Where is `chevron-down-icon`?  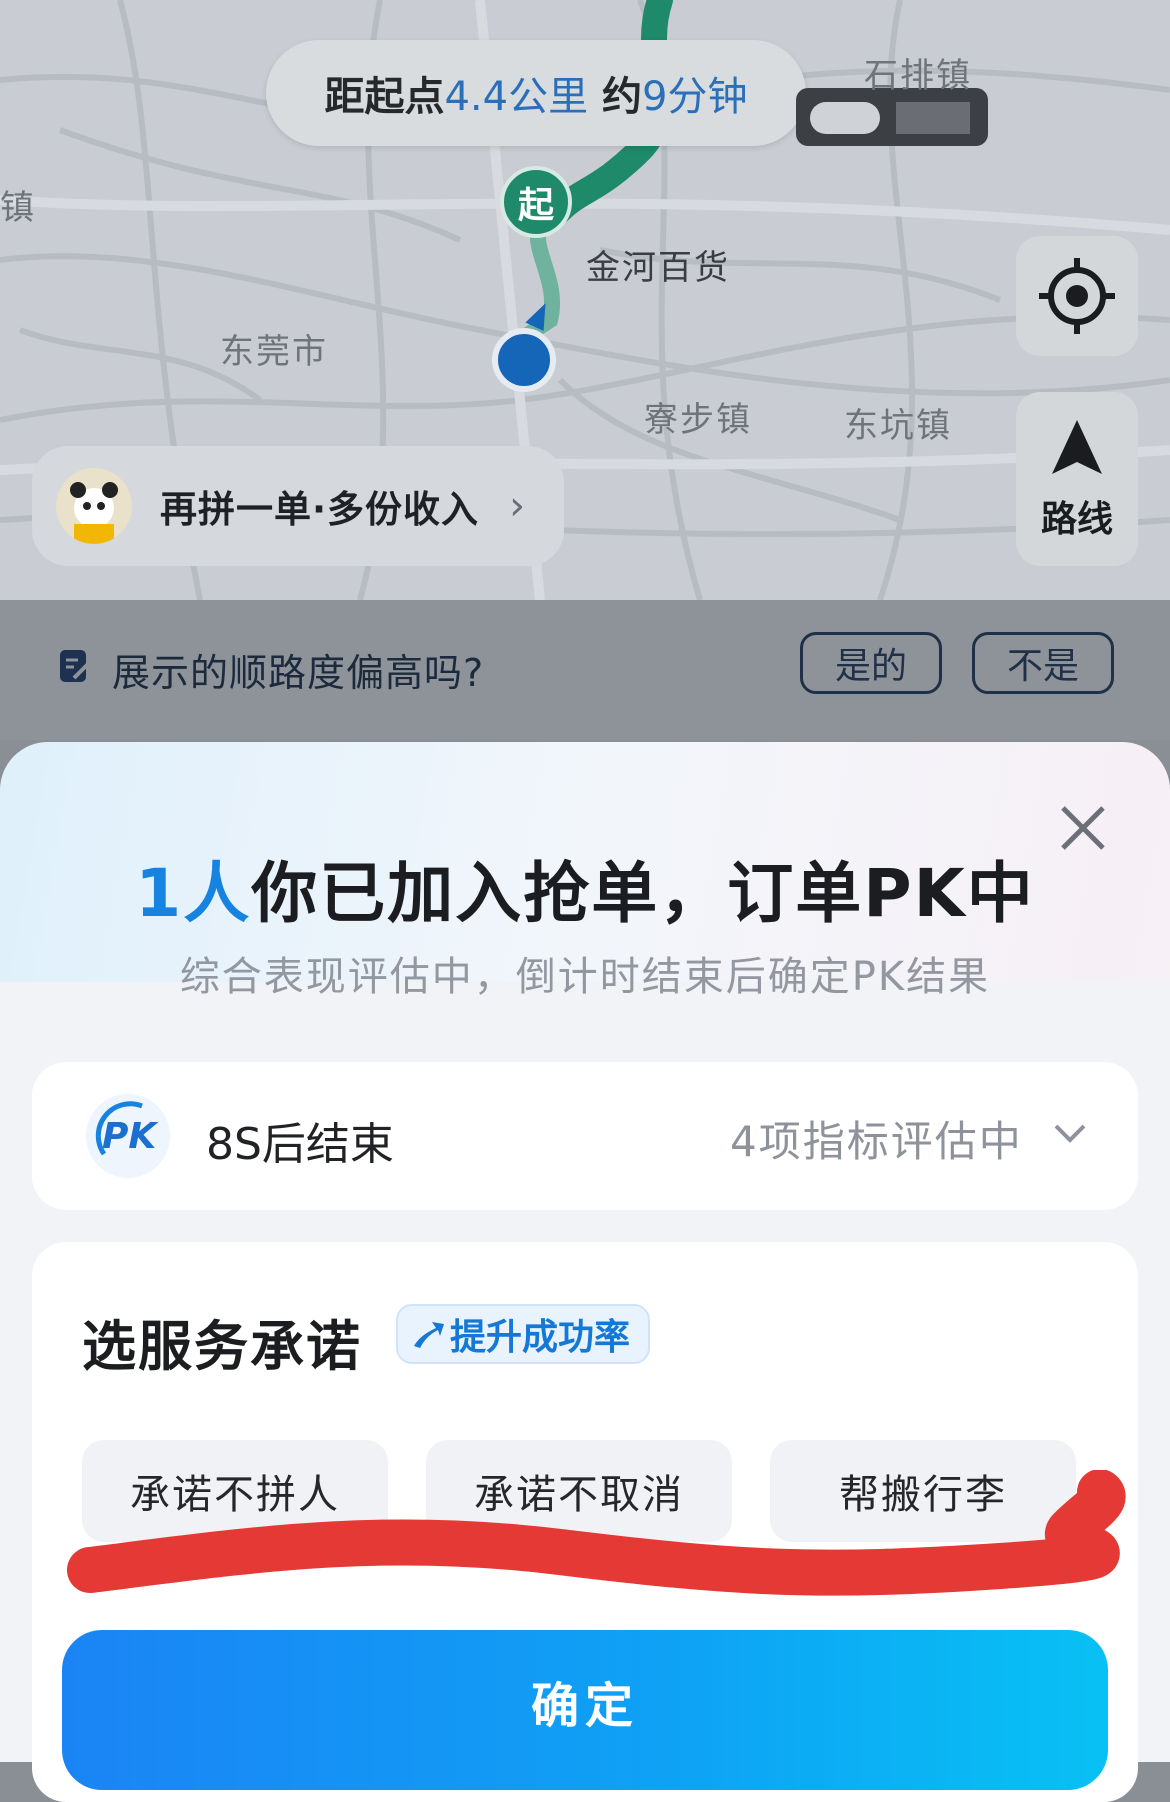 chevron-down-icon is located at coordinates (1070, 1133).